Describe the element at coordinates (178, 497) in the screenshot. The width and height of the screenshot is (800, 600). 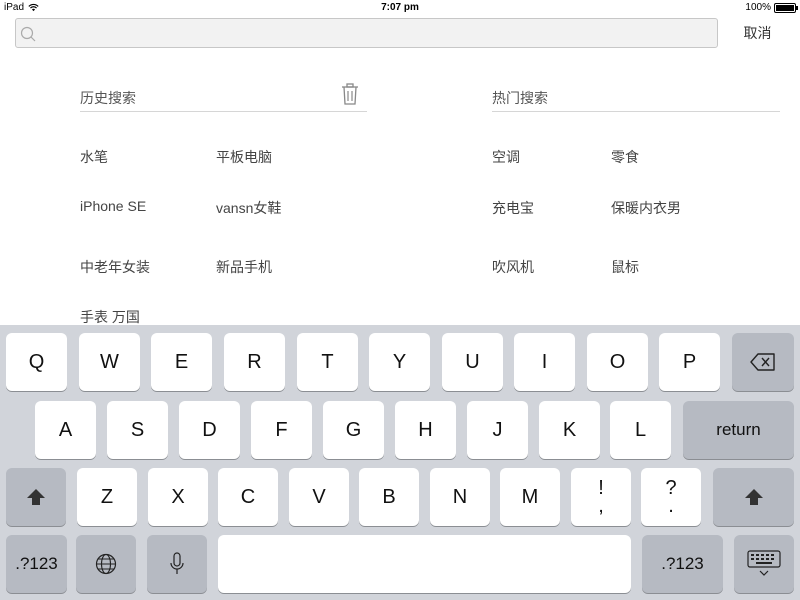
I see `key-x: X` at that location.